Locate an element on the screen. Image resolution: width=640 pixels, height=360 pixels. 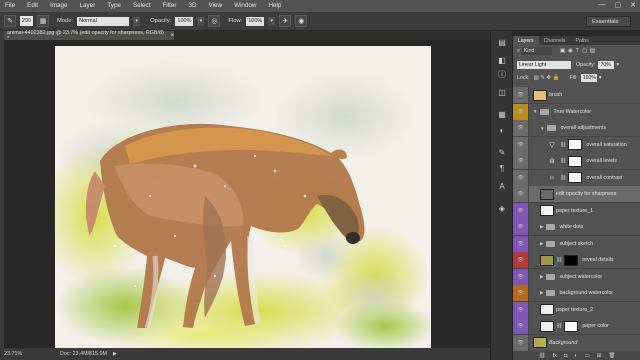
layer-row: 👁 ⛓ reveal details is located at coordinates (576, 260).